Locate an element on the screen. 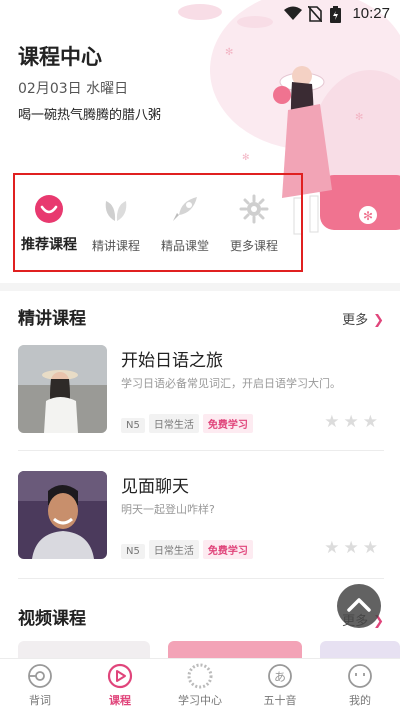  tab-study-center: 学习中心 is located at coordinates (200, 685).